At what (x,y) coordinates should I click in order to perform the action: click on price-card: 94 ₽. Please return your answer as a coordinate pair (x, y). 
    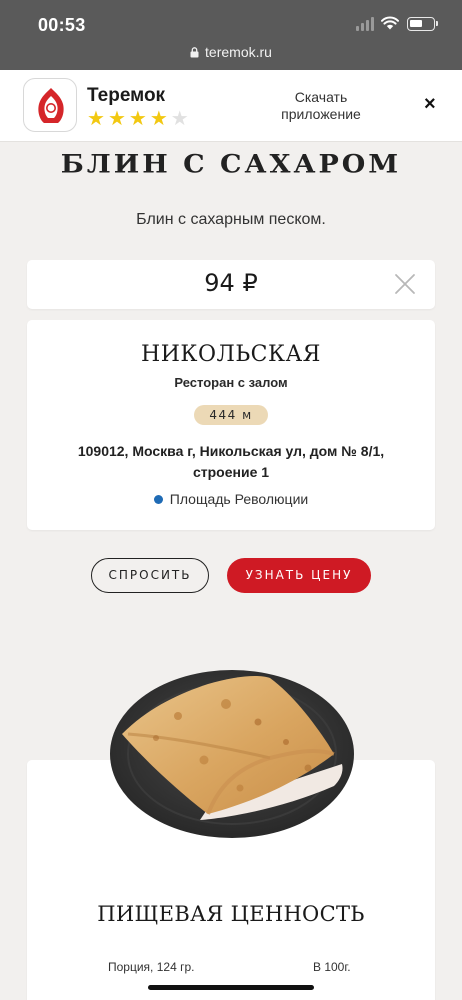
    Looking at the image, I should click on (231, 284).